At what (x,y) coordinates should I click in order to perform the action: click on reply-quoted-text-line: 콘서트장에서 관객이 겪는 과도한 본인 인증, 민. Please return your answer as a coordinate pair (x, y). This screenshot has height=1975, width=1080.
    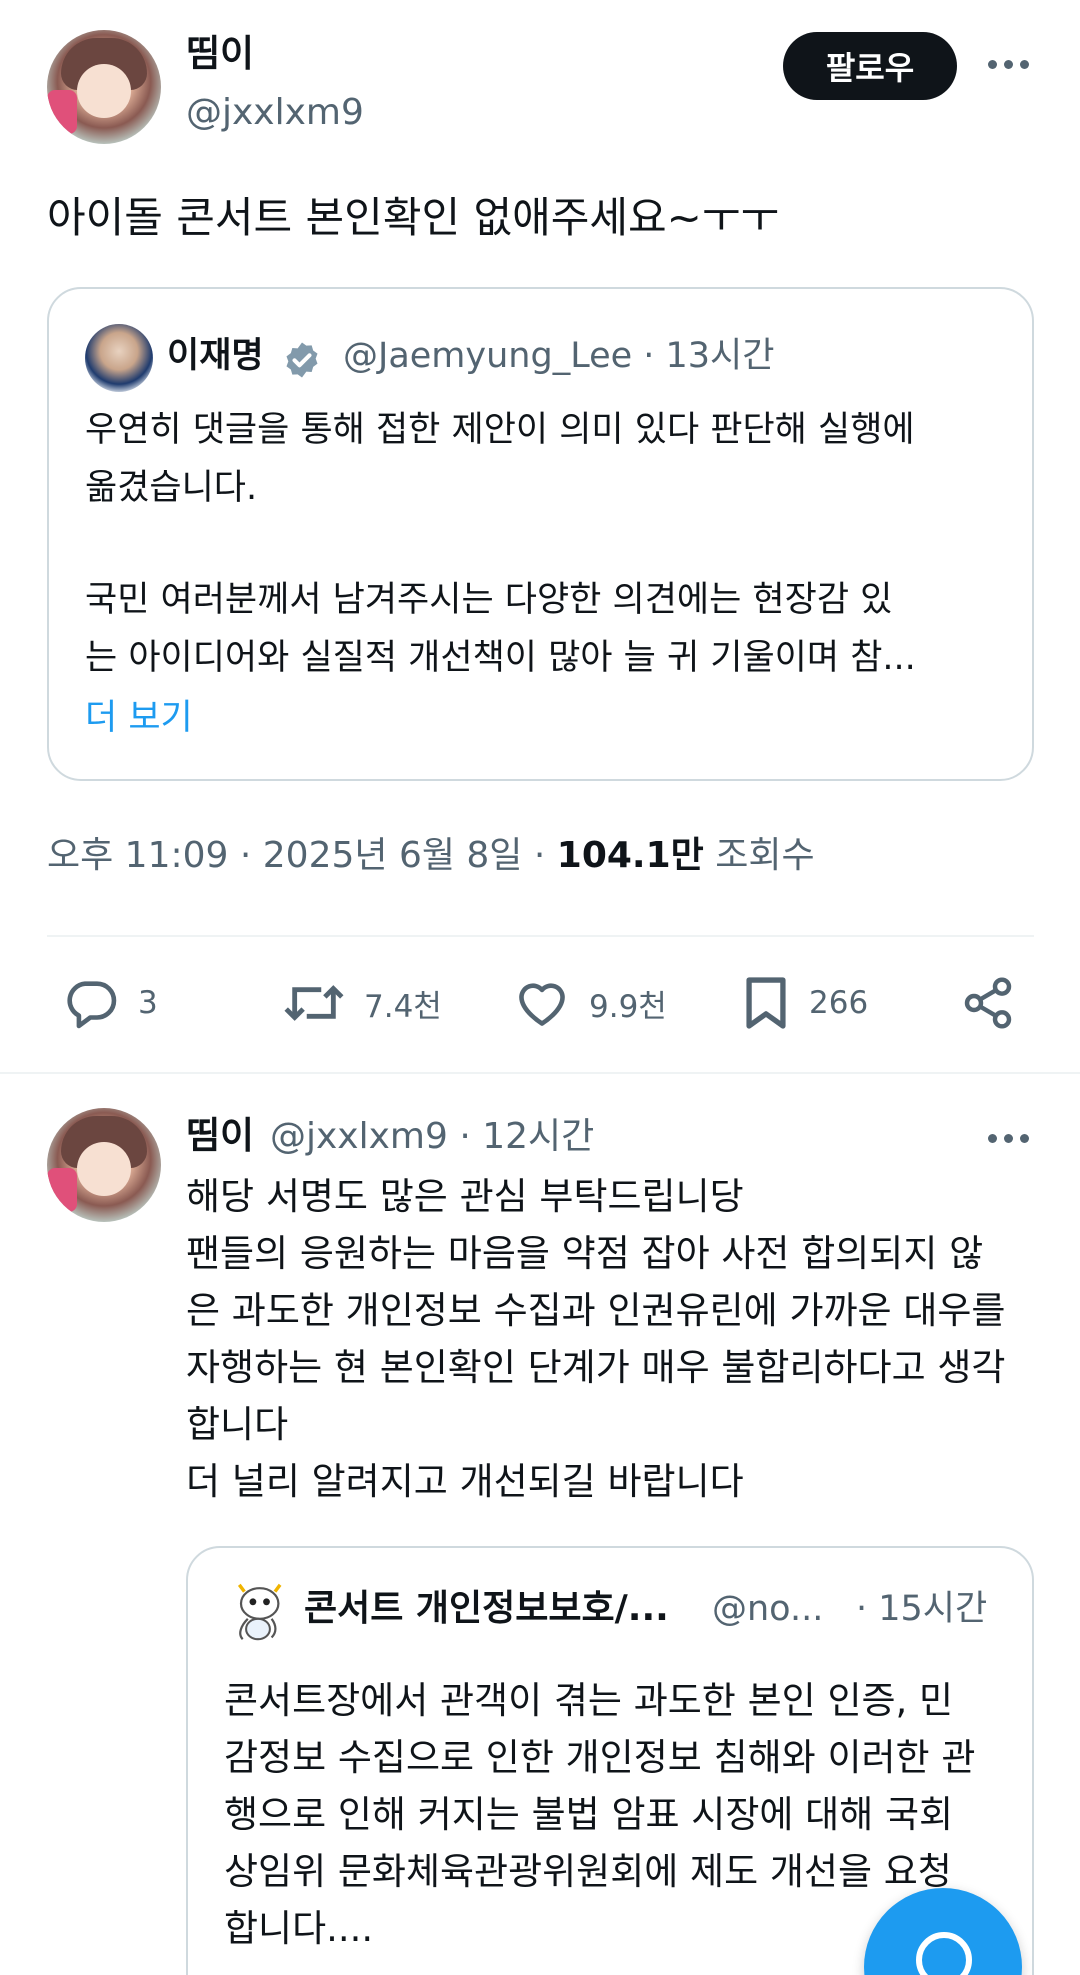
    Looking at the image, I should click on (589, 1700).